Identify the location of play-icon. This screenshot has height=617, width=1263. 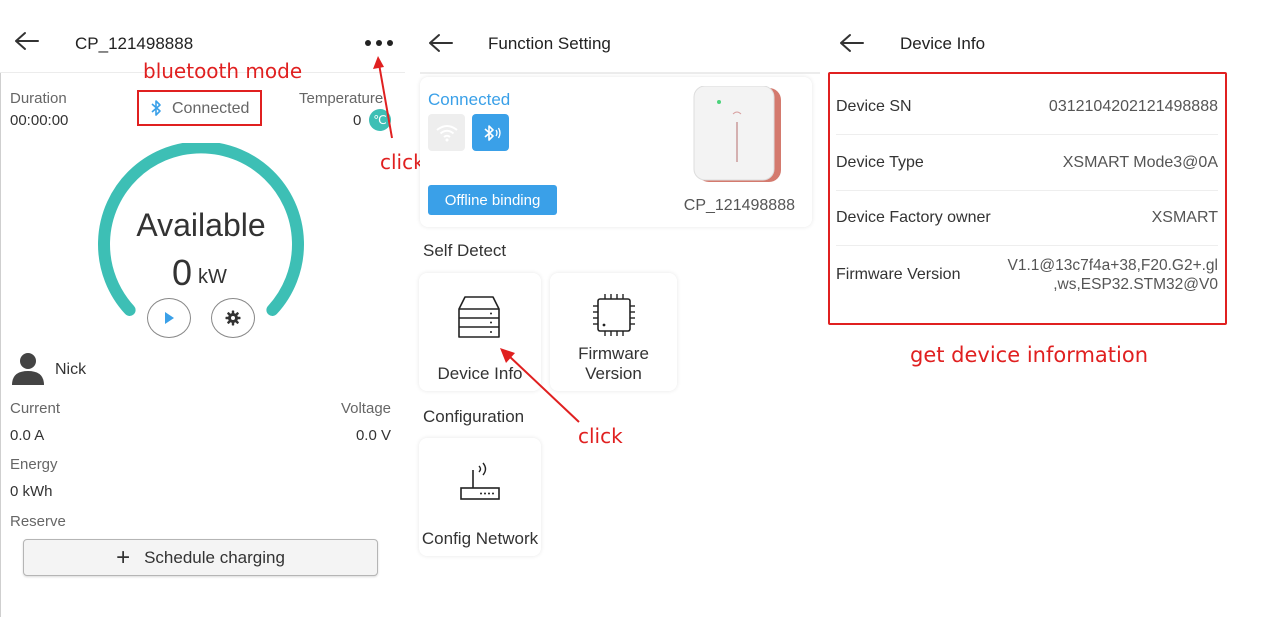
(169, 318).